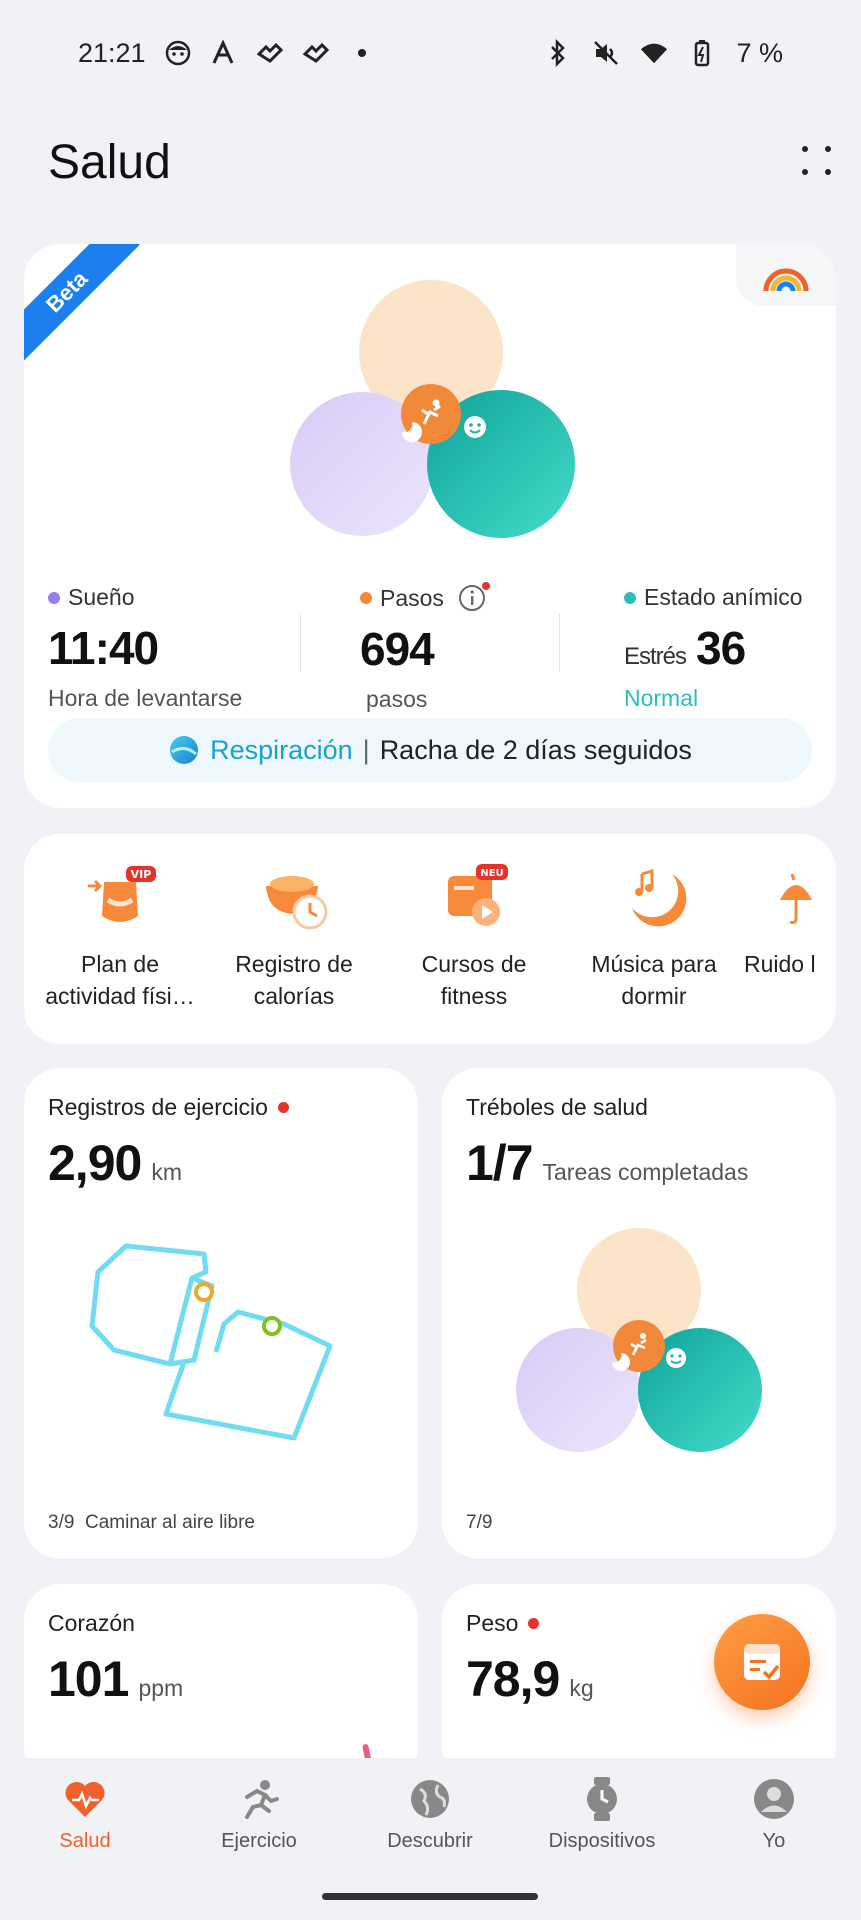 The width and height of the screenshot is (861, 1920). What do you see at coordinates (654, 964) in the screenshot?
I see `shortcut-label-line1: Música para` at bounding box center [654, 964].